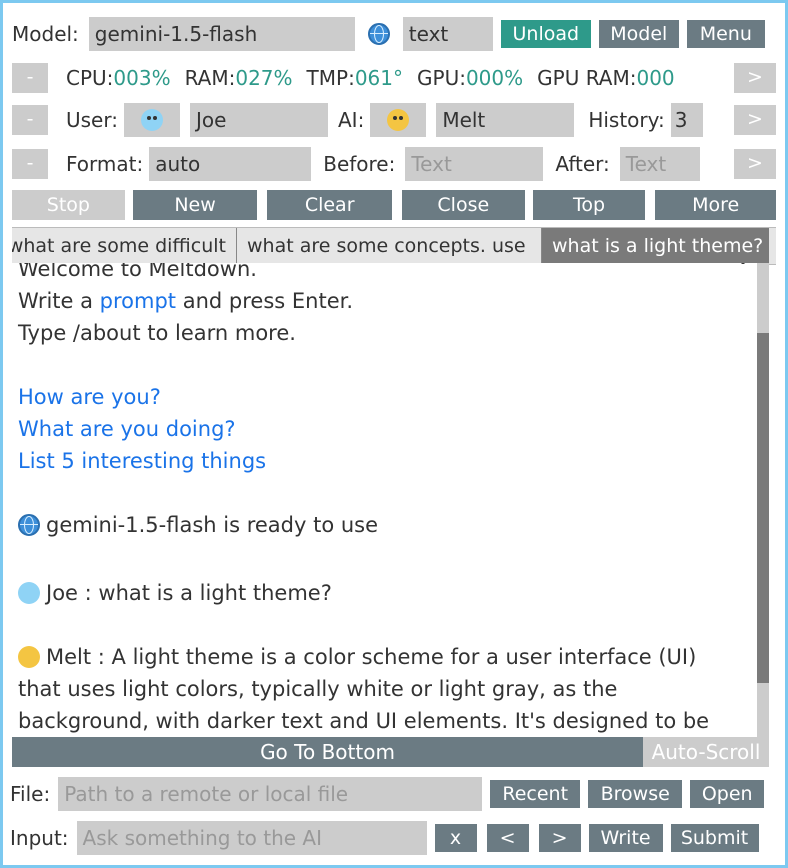 This screenshot has height=868, width=788. Describe the element at coordinates (714, 838) in the screenshot. I see `submit-button: Submit` at that location.